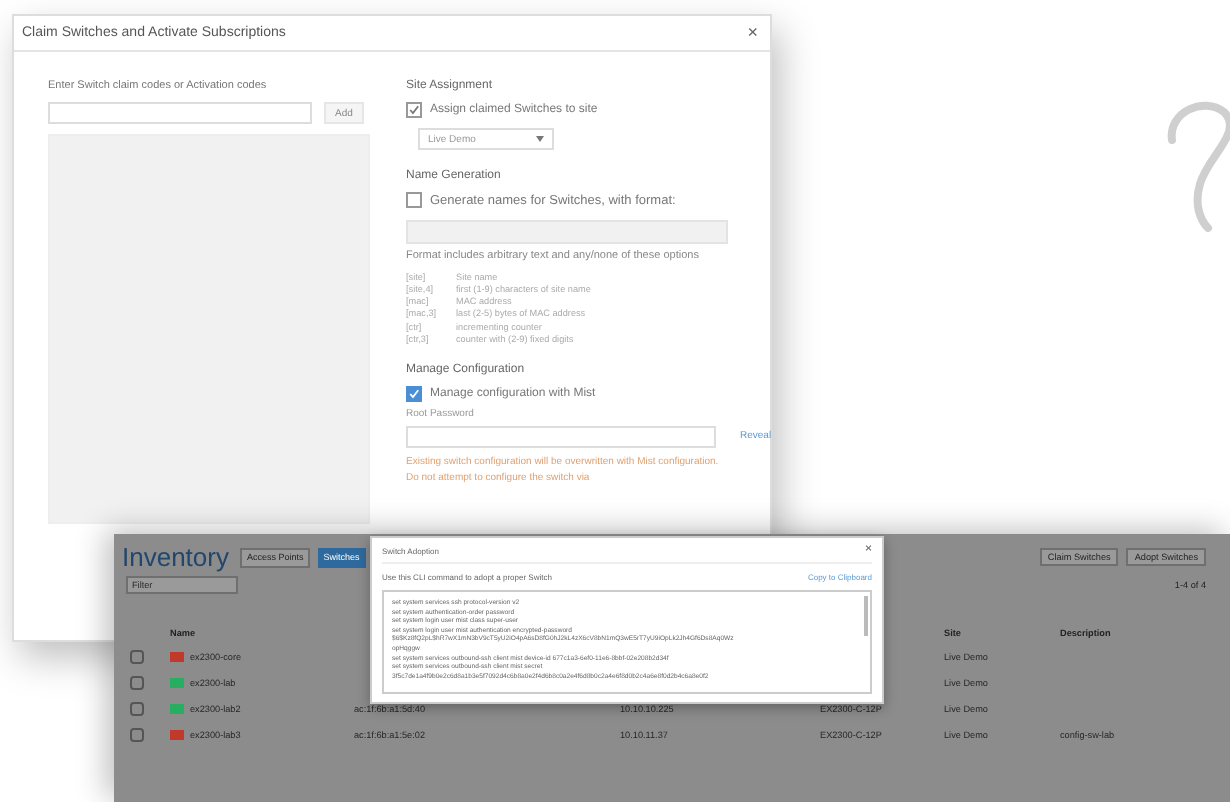 Image resolution: width=1230 pixels, height=802 pixels. What do you see at coordinates (540, 139) in the screenshot?
I see `caret-icon` at bounding box center [540, 139].